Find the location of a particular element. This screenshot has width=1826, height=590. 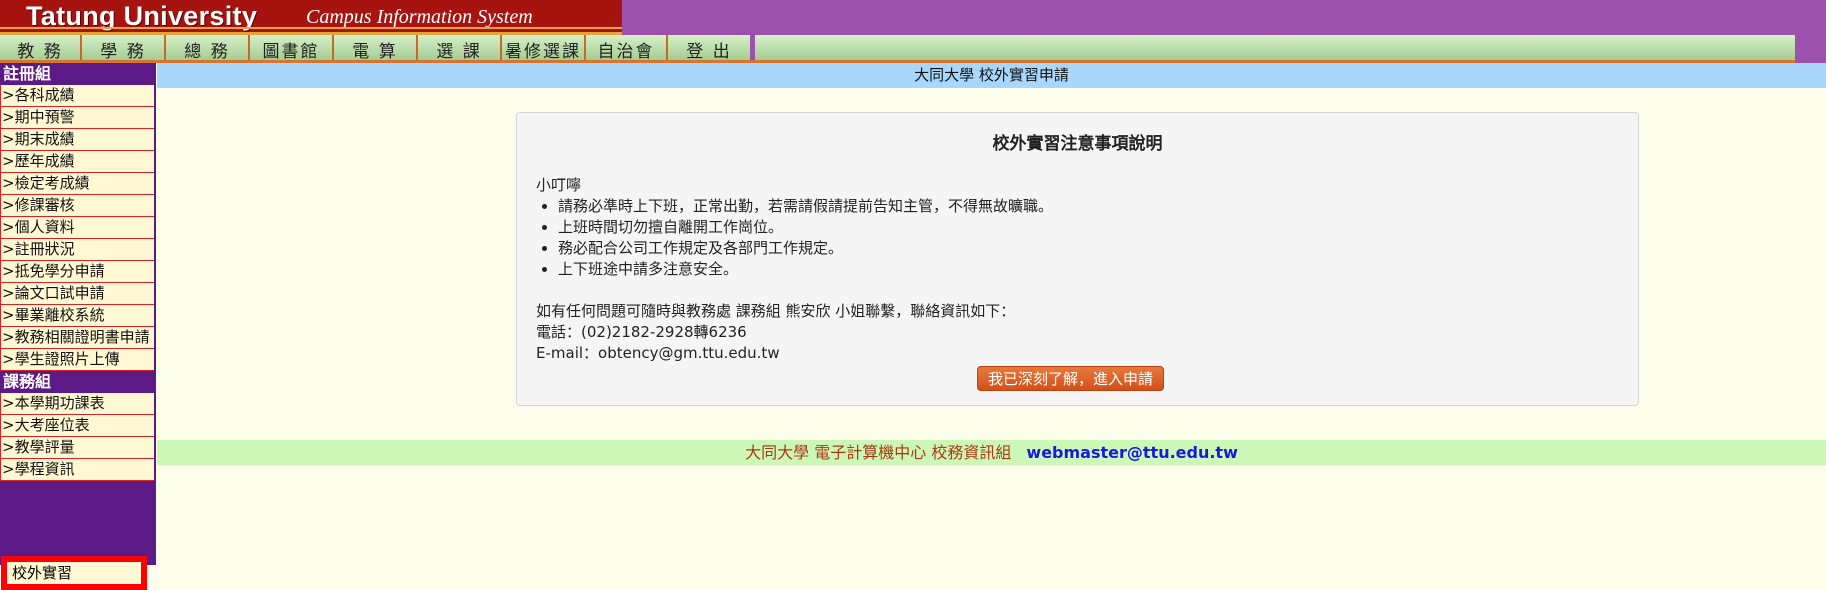

sidebar-item-teaching-evaluation: >教學評量 is located at coordinates (77, 448).